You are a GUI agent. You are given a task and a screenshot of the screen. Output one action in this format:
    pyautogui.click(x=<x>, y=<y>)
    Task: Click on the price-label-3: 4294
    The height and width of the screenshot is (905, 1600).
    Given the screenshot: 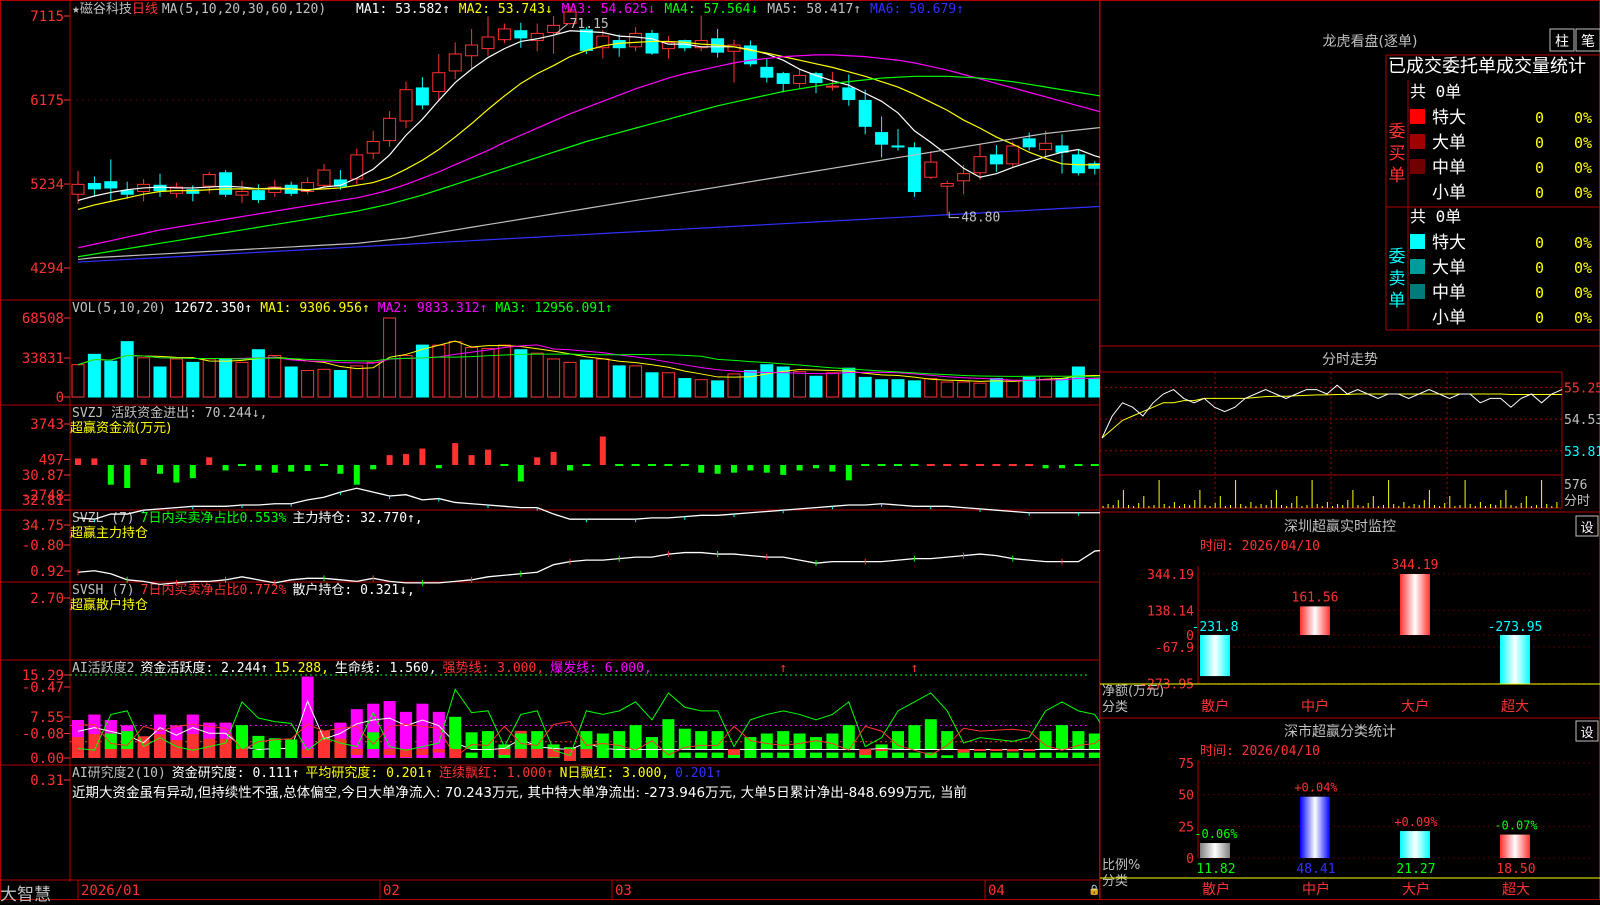 What is the action you would take?
    pyautogui.click(x=47, y=269)
    